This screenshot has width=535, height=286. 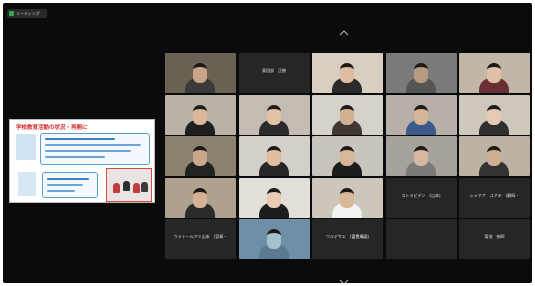 I want to click on participant-name: ウメトールアミ山本 (宮崎・, so click(x=200, y=236).